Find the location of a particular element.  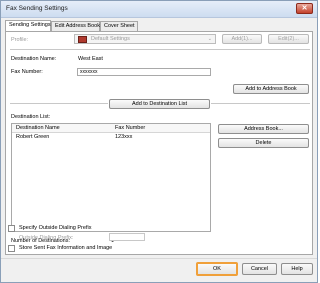

destination-name-value: West East is located at coordinates (90, 59).